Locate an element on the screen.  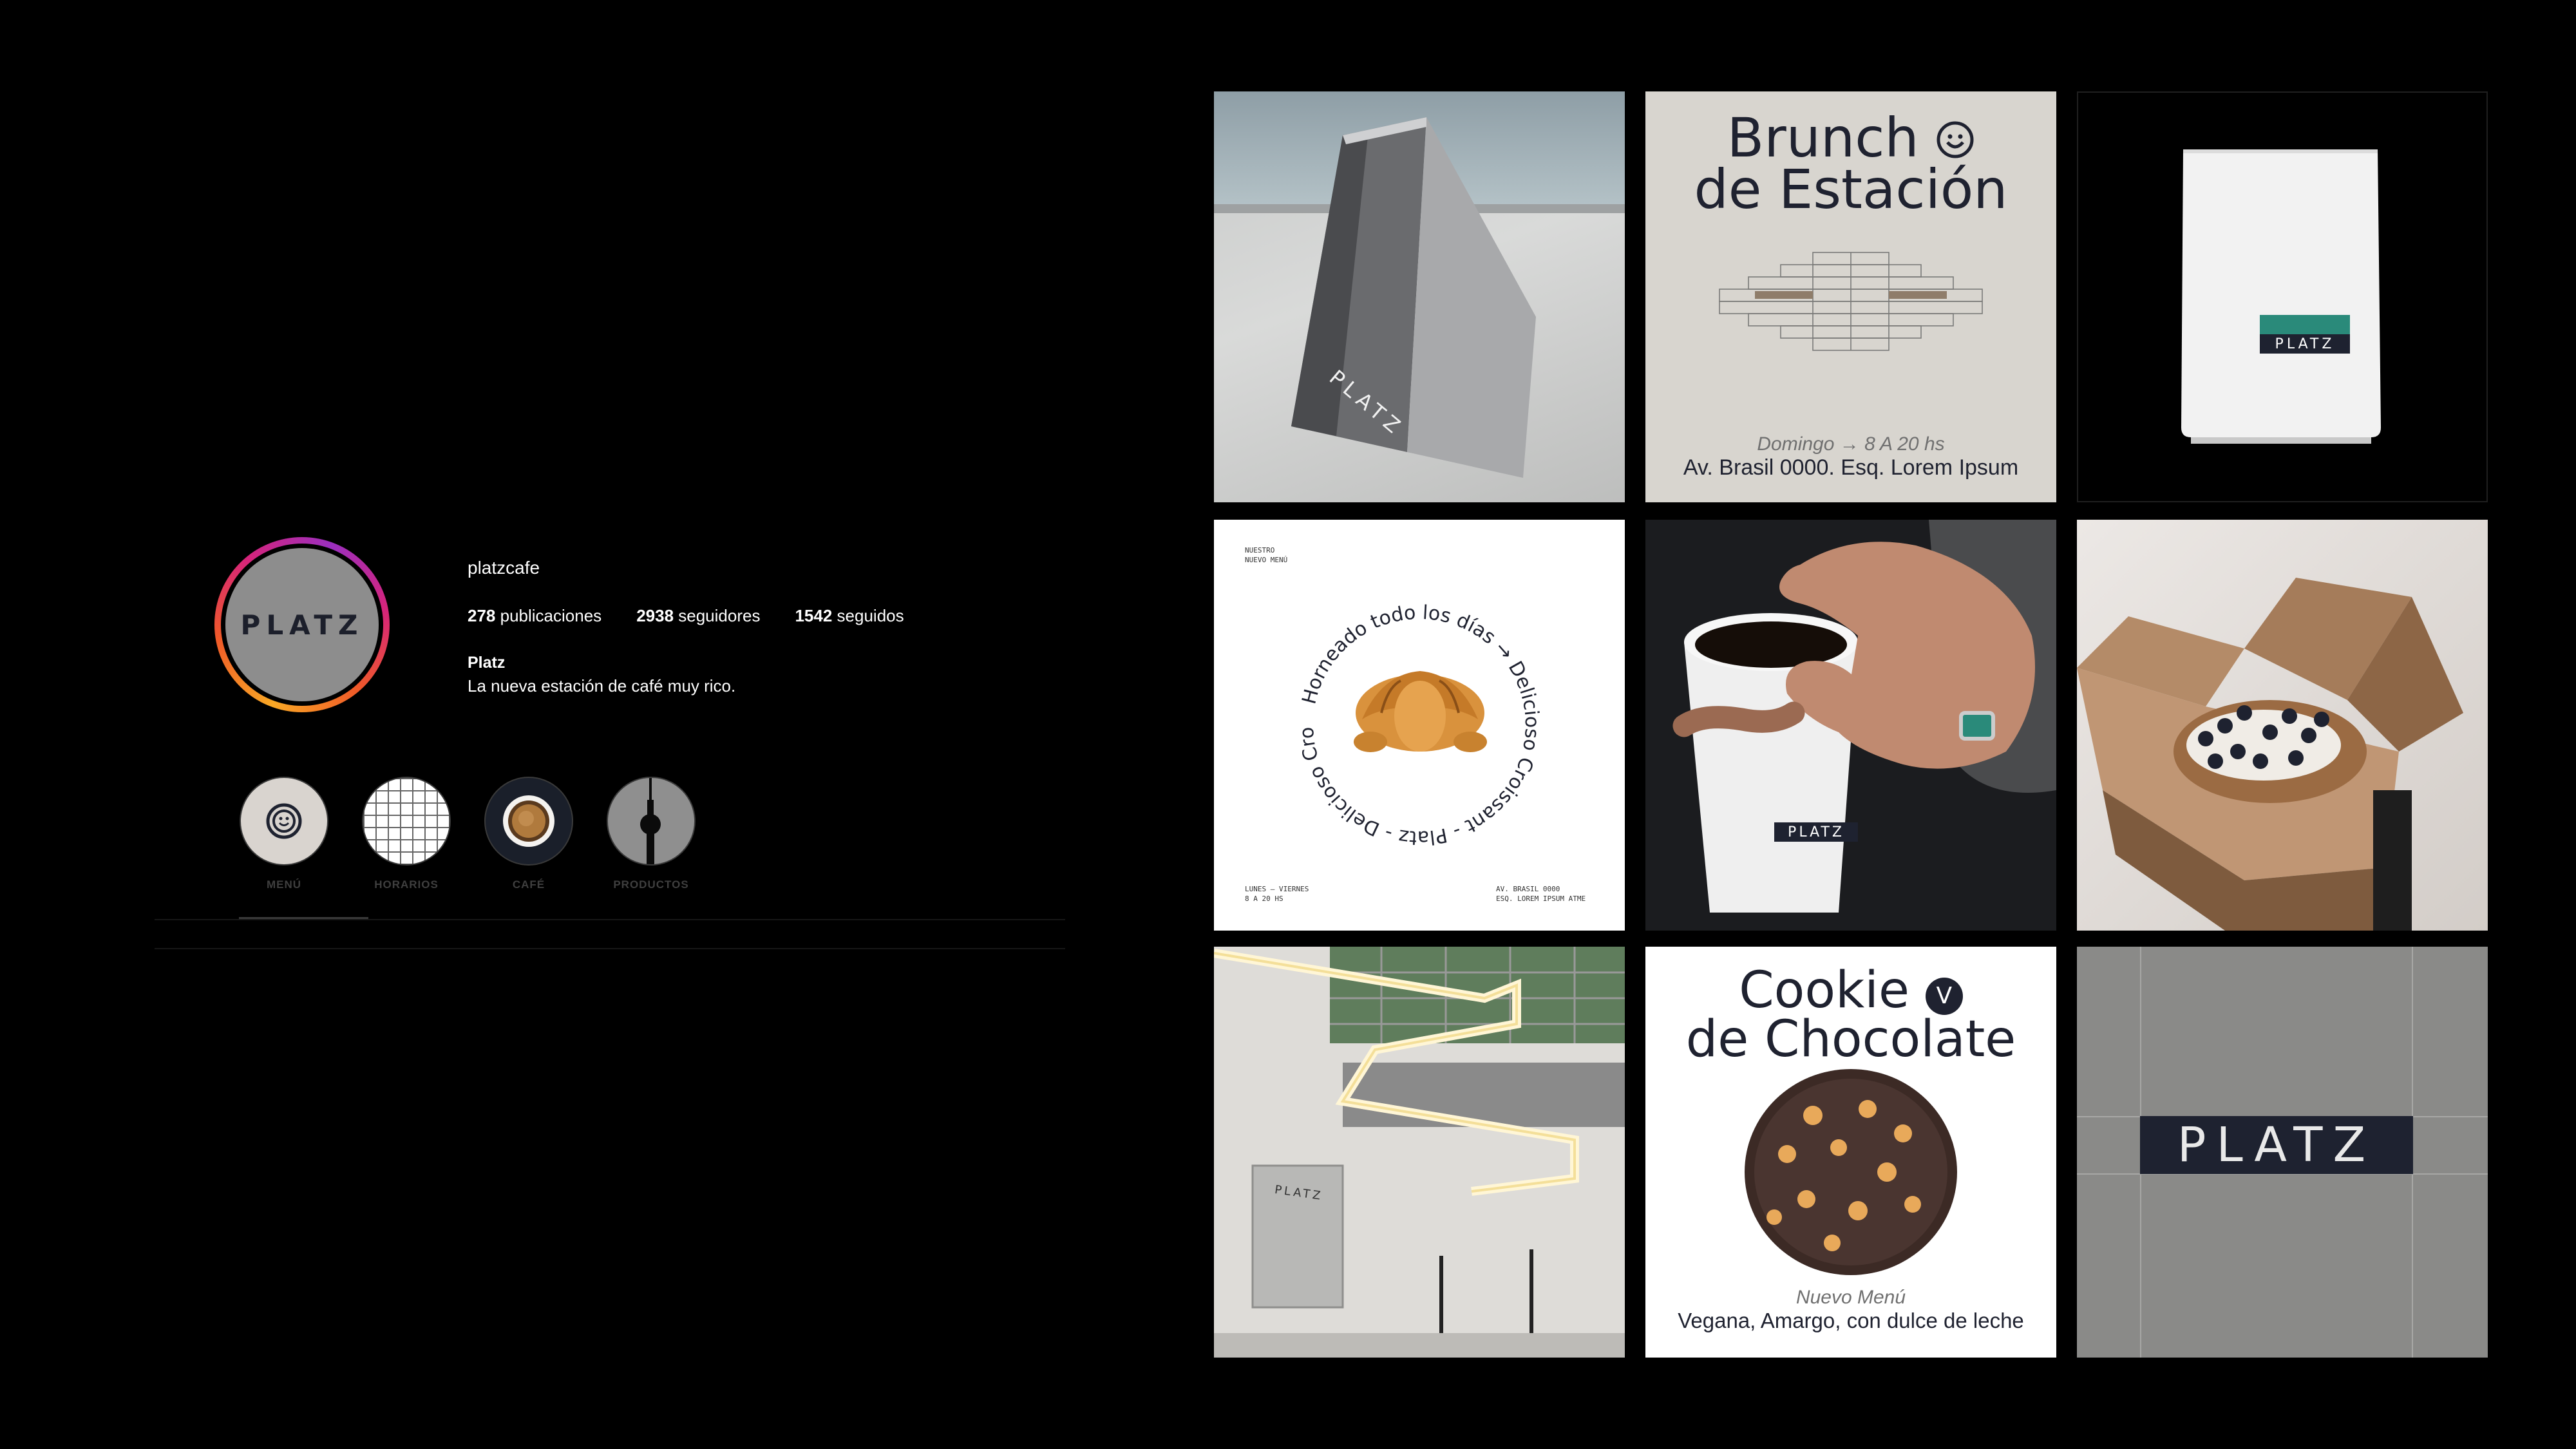
highlight-cafe: CAFÉ is located at coordinates (528, 834).